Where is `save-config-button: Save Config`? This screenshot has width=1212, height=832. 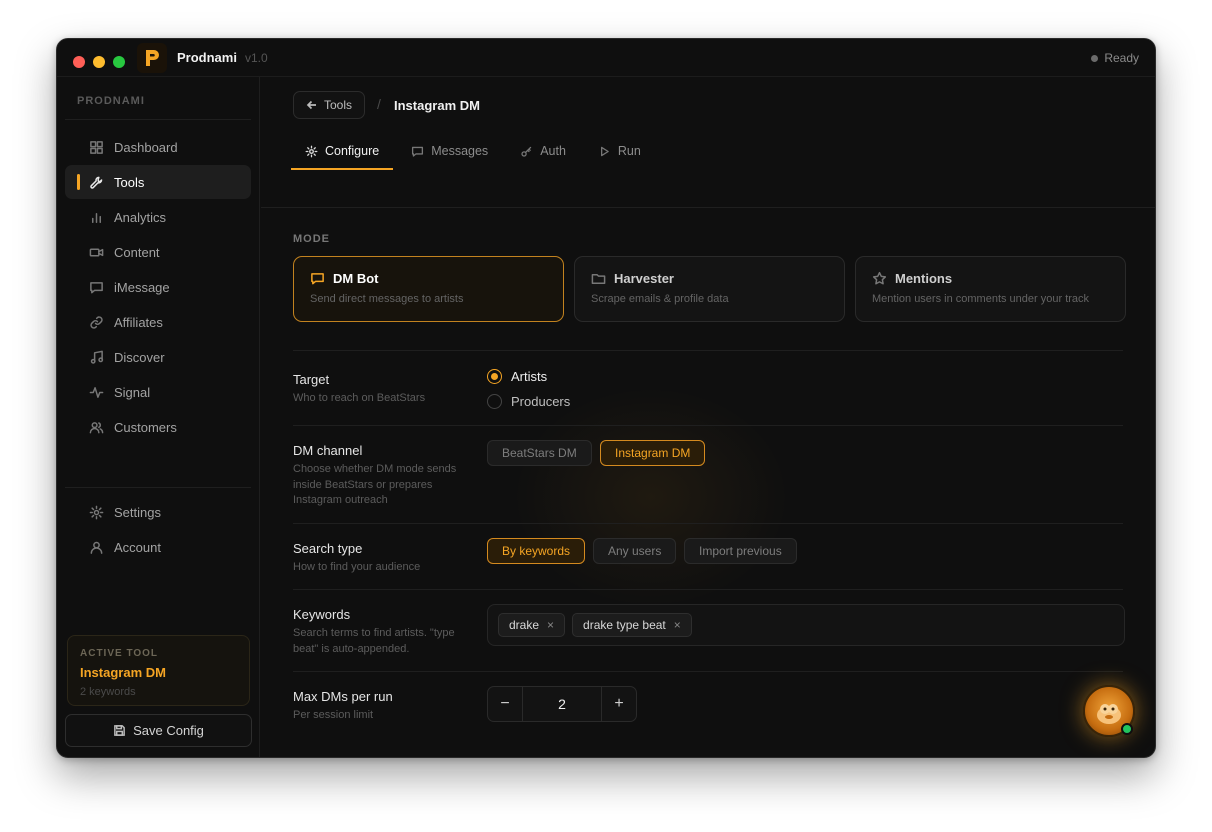 save-config-button: Save Config is located at coordinates (158, 730).